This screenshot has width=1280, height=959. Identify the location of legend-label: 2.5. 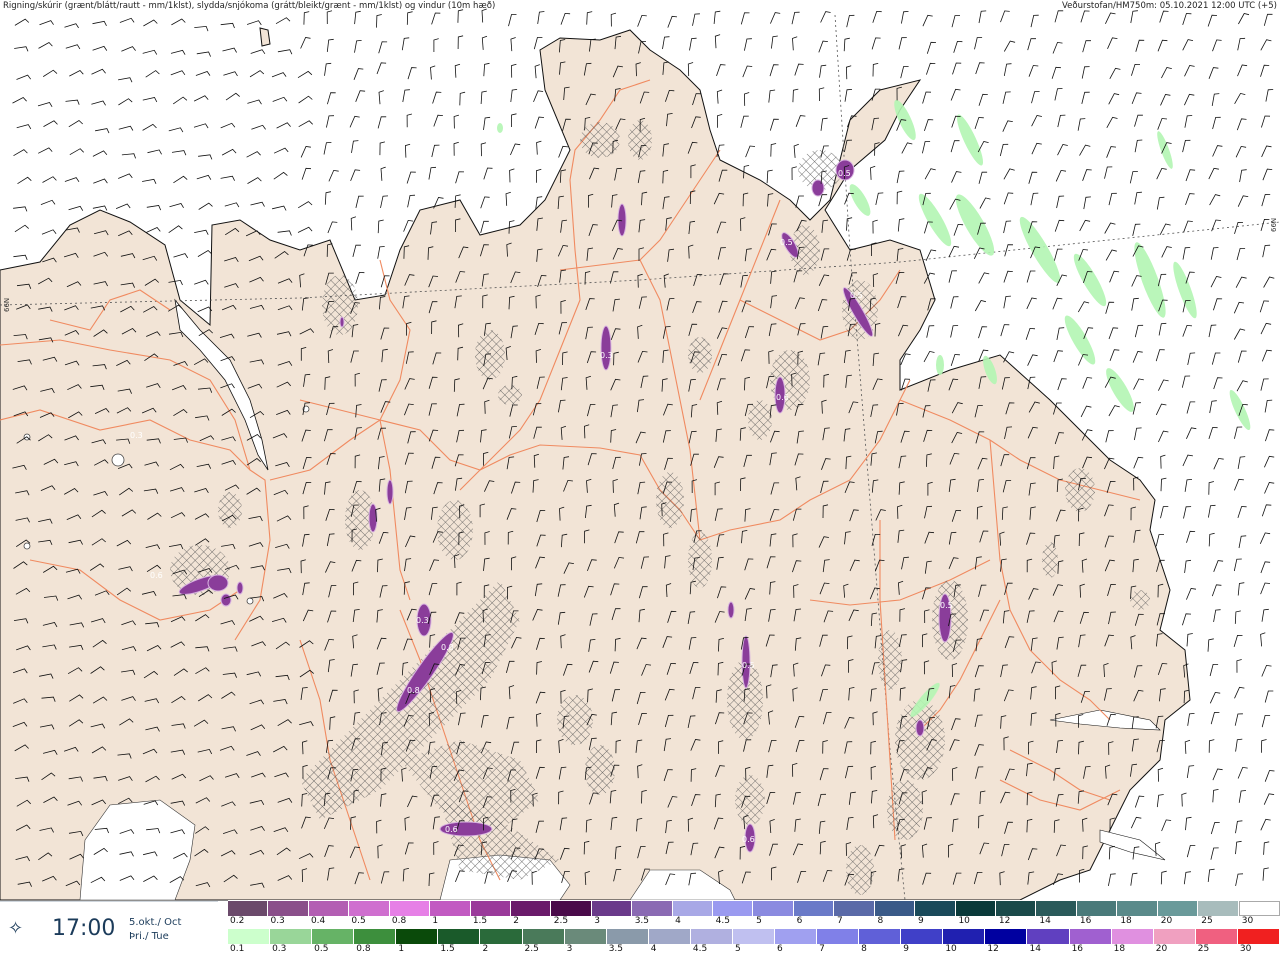
(561, 921).